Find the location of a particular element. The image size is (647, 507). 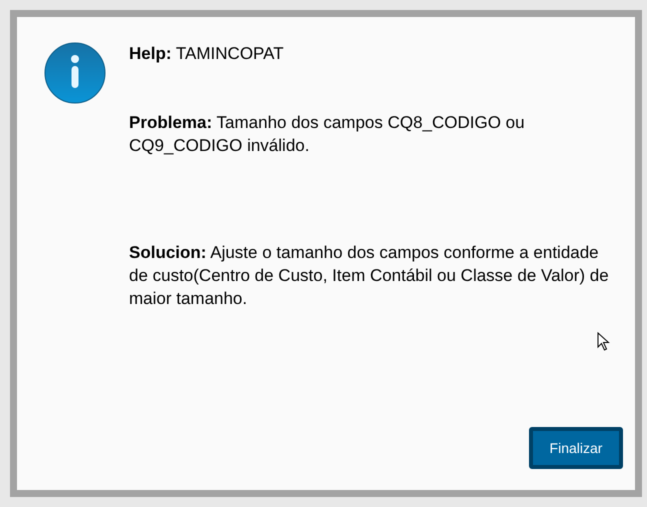

finalizar-button: Finalizar is located at coordinates (576, 448).